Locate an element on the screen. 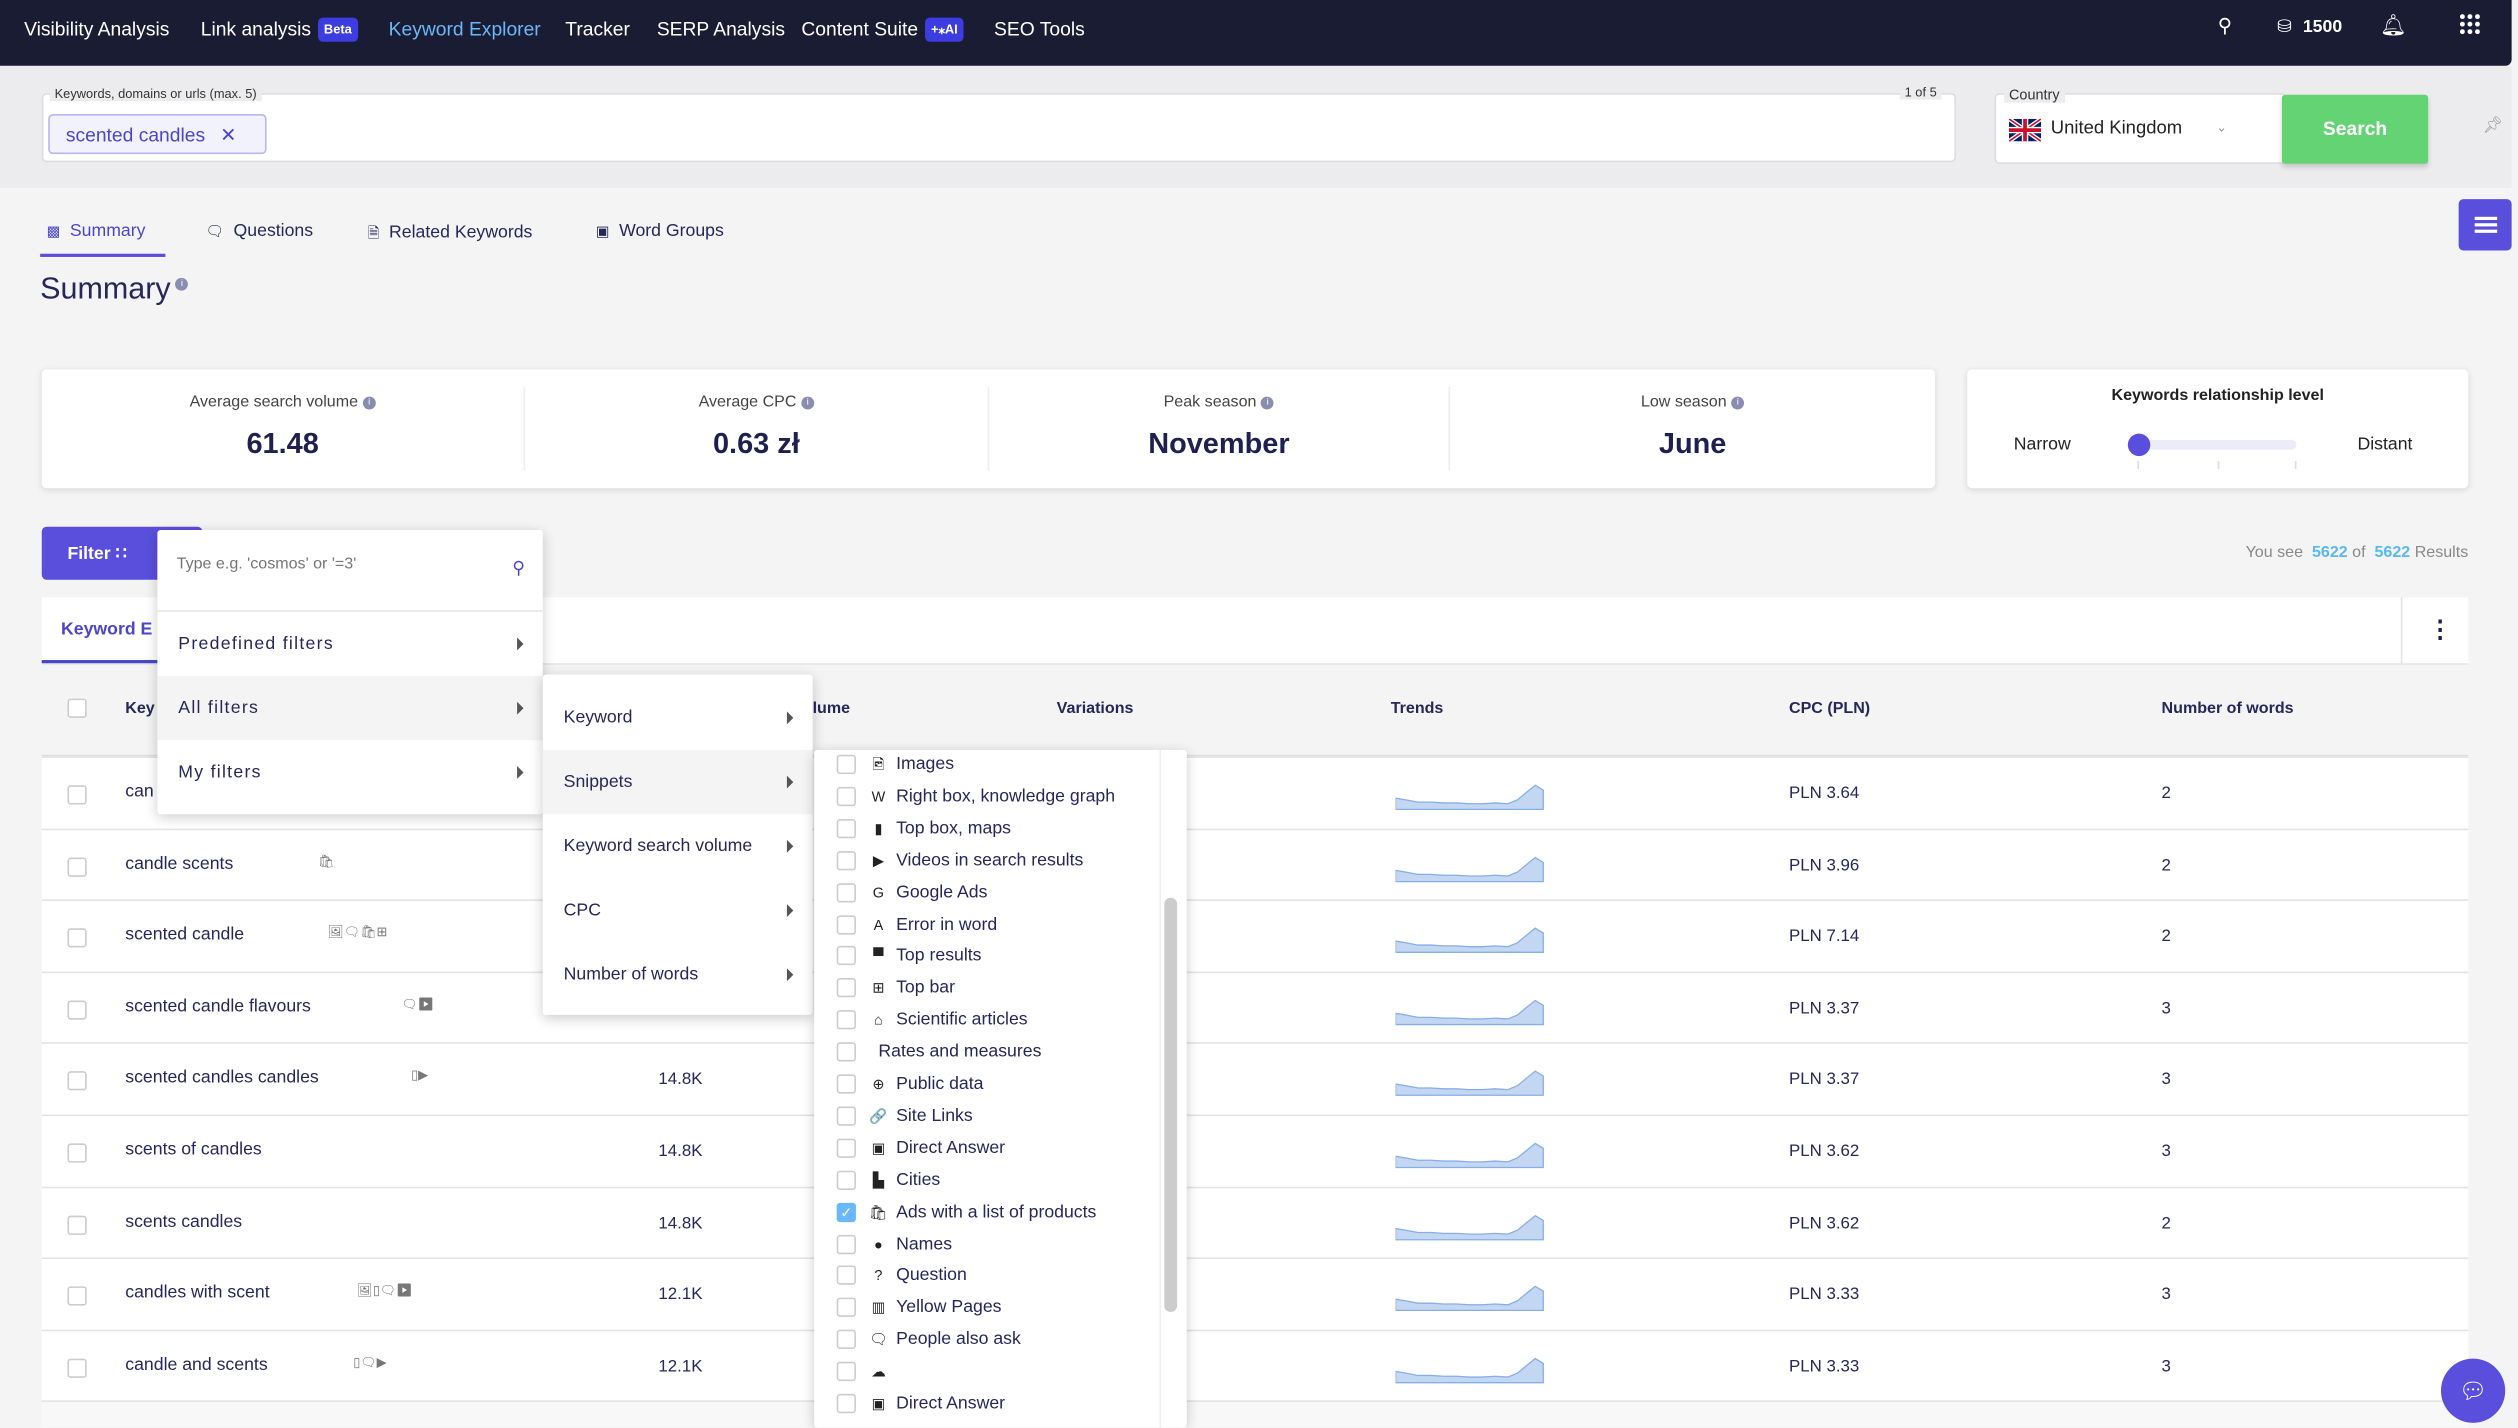  snippet-option: ▮ Top box, maps is located at coordinates (993, 828).